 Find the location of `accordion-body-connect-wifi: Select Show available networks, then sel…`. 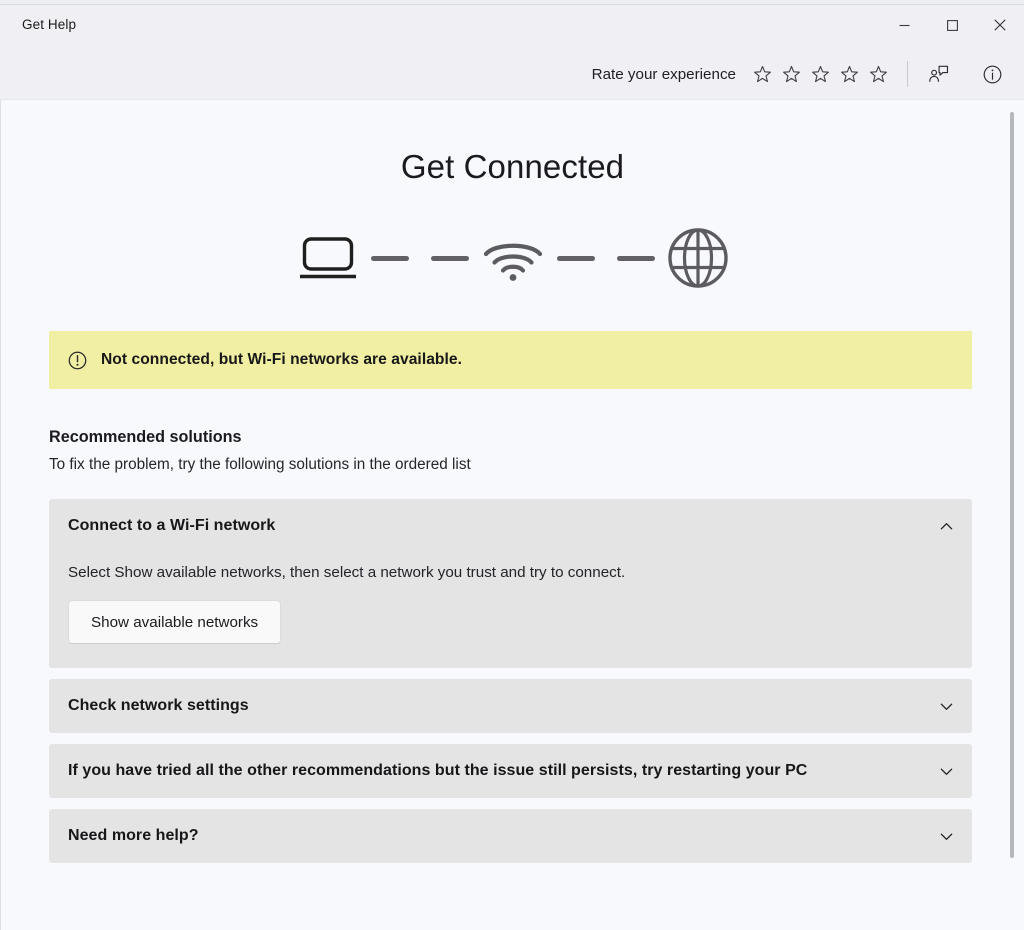

accordion-body-connect-wifi: Select Show available networks, then sel… is located at coordinates (510, 616).